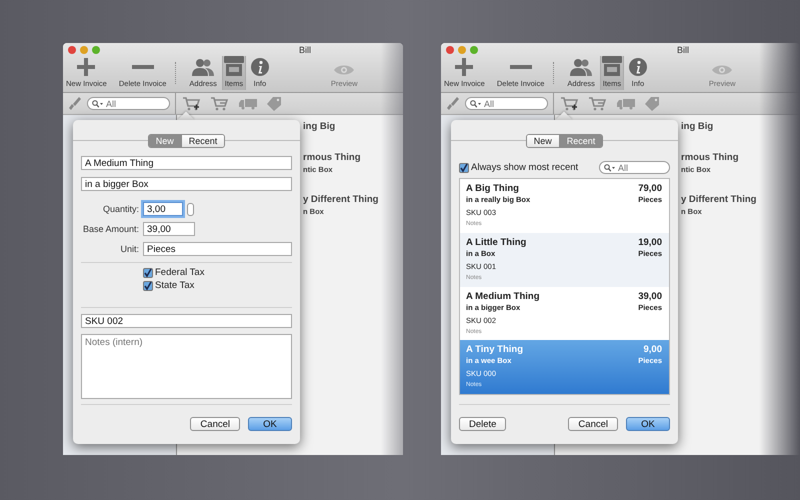 This screenshot has height=500, width=800. I want to click on description-field: in a bigger Box, so click(186, 184).